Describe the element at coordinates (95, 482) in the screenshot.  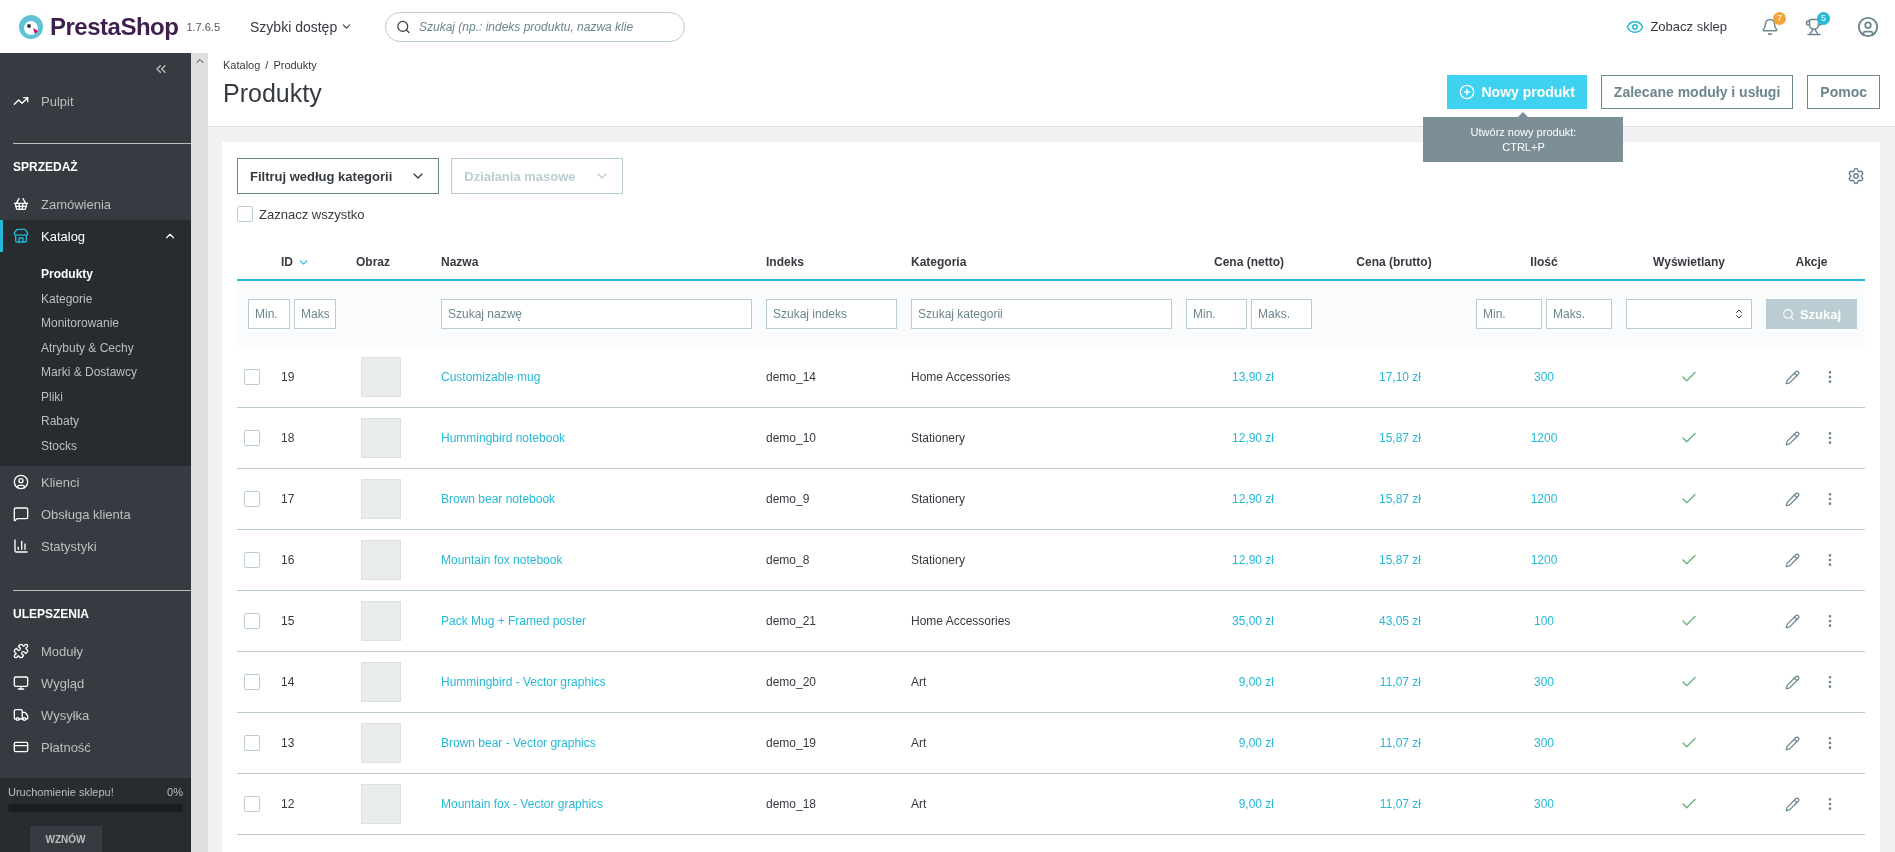
I see `sidebar-item: Klienci` at that location.